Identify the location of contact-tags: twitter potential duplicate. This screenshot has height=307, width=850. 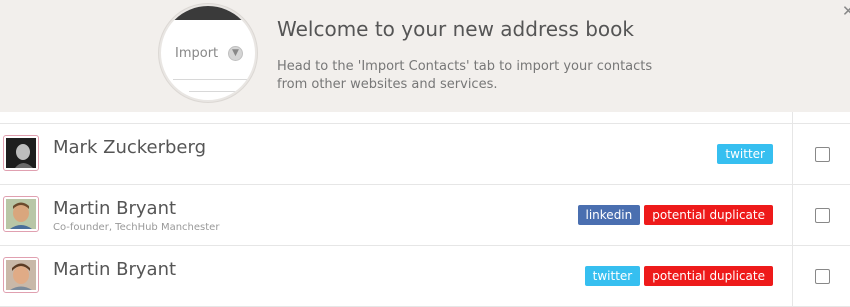
(678, 276).